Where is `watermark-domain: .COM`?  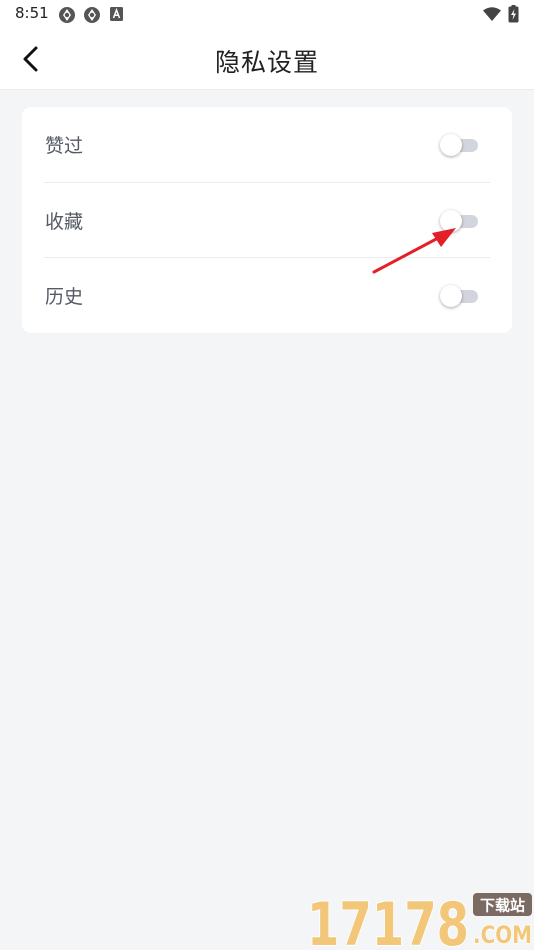
watermark-domain: .COM is located at coordinates (502, 935).